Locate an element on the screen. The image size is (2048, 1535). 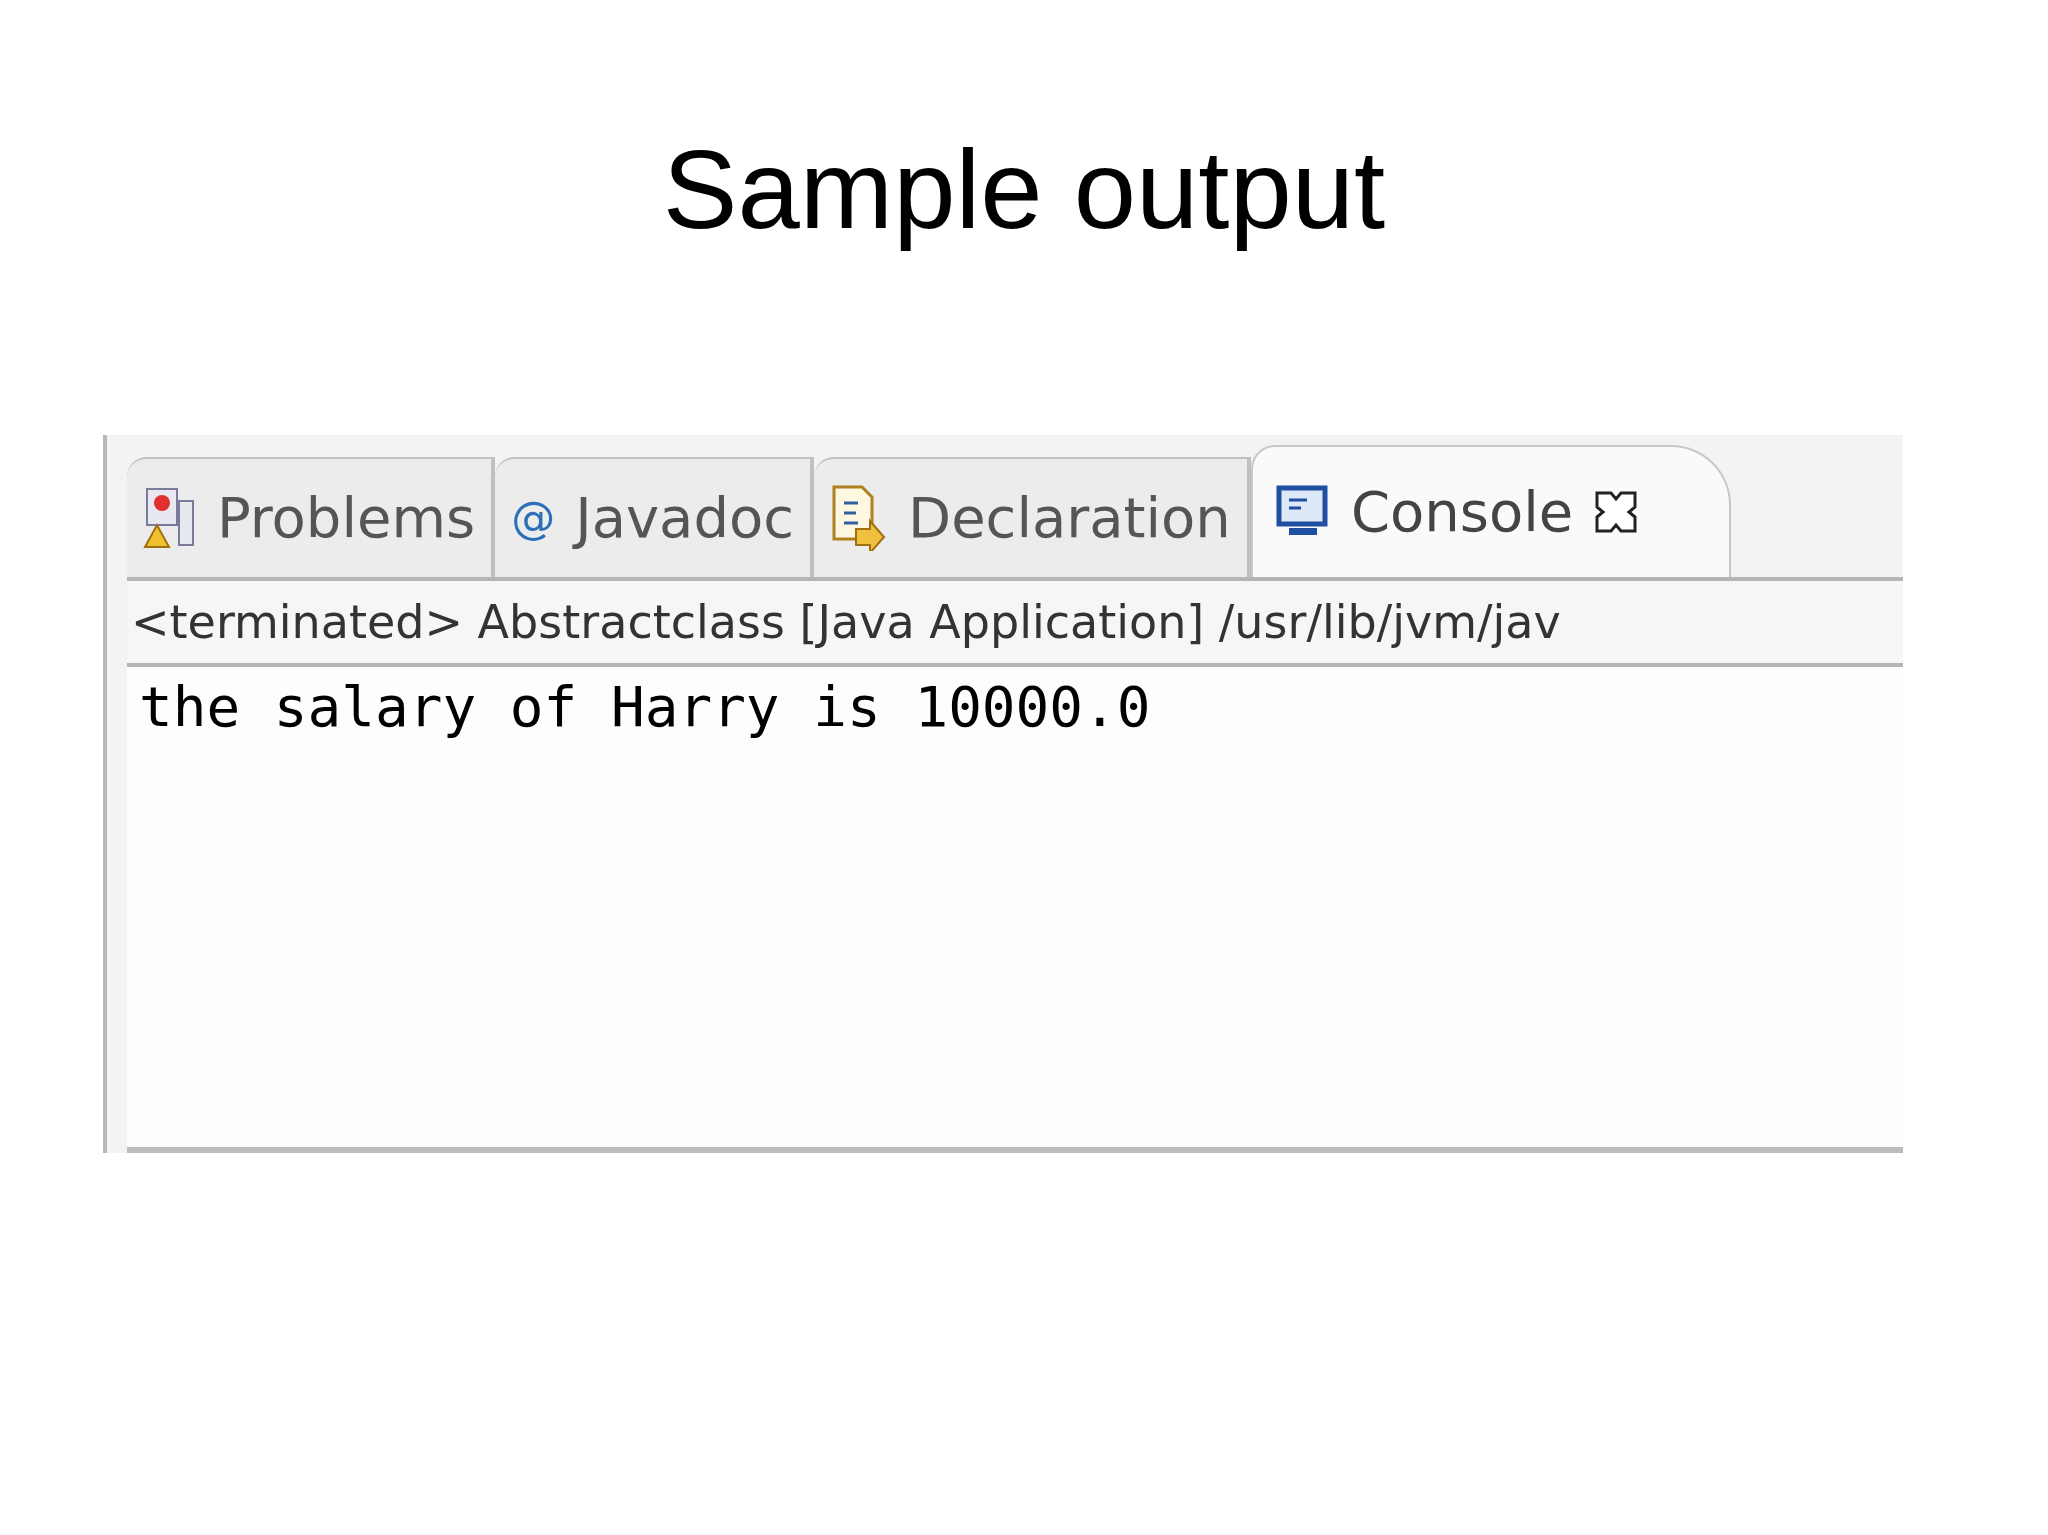
tab: Problems is located at coordinates (311, 517).